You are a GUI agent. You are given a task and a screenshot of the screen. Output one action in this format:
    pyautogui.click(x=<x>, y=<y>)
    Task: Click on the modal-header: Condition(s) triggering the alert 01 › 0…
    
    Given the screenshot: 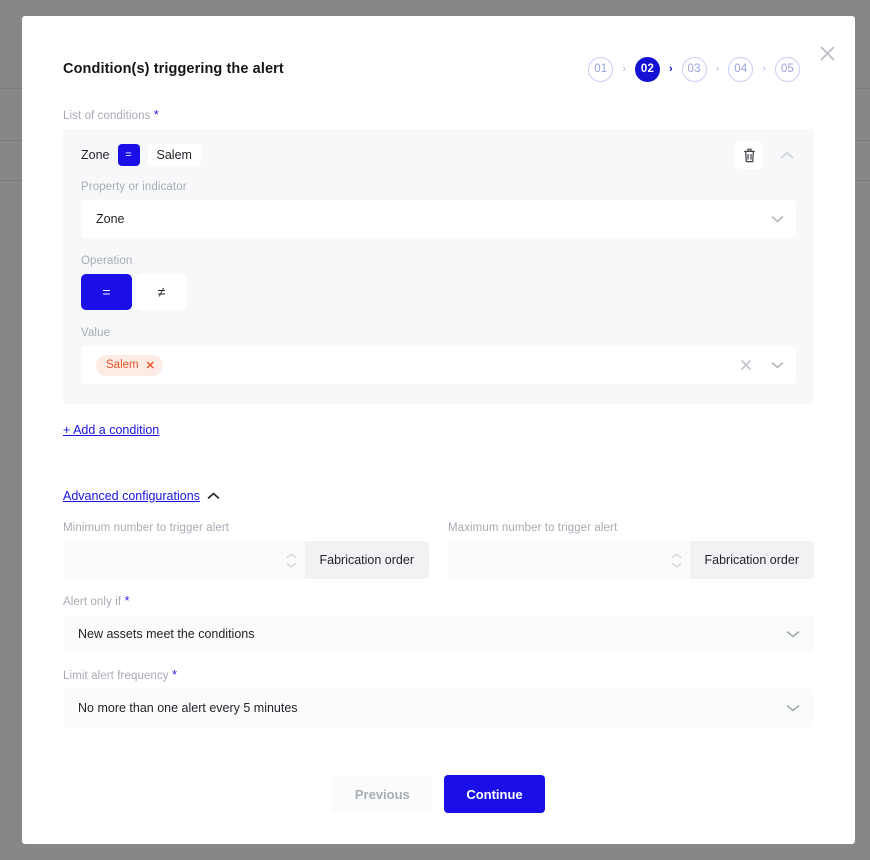 What is the action you would take?
    pyautogui.click(x=438, y=69)
    